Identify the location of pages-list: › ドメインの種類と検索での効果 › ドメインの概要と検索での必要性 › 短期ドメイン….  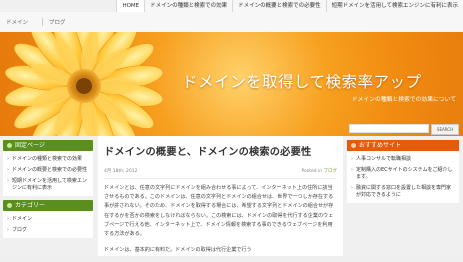
(48, 173).